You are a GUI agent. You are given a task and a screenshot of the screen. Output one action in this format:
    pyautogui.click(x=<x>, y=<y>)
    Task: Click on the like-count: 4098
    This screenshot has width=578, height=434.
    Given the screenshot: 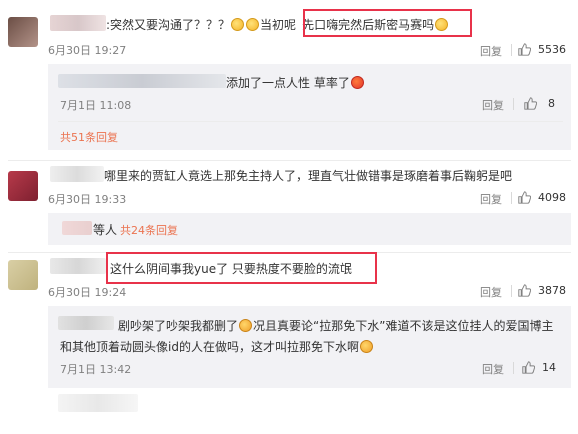 What is the action you would take?
    pyautogui.click(x=552, y=197)
    